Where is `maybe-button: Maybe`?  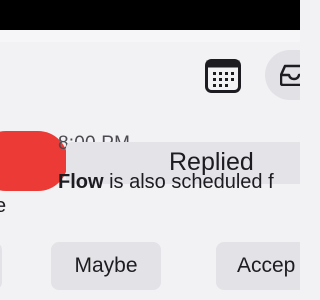
maybe-button: Maybe is located at coordinates (106, 266).